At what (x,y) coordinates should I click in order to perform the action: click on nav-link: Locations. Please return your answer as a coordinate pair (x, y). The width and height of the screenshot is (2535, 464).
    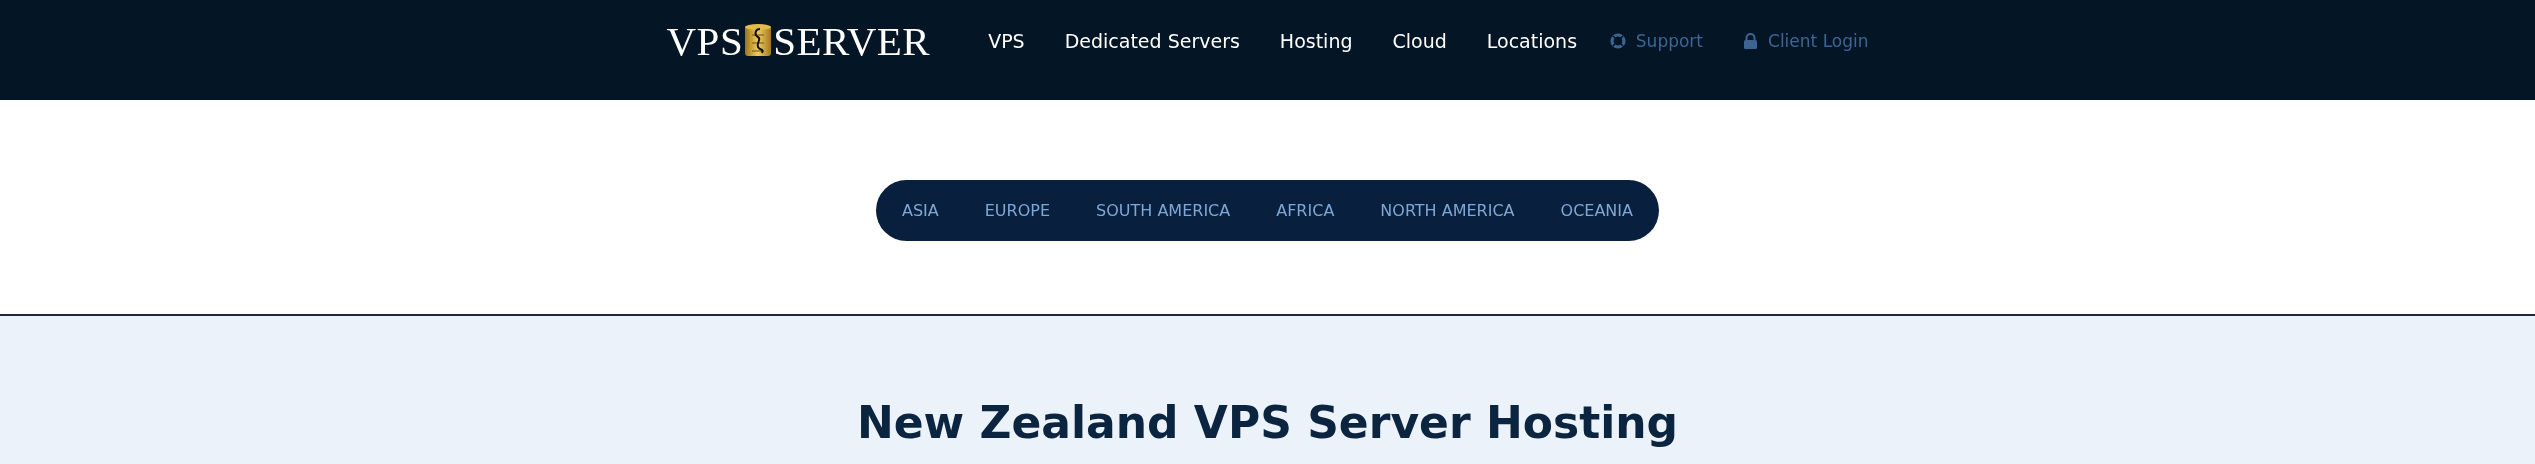
    Looking at the image, I should click on (1532, 41).